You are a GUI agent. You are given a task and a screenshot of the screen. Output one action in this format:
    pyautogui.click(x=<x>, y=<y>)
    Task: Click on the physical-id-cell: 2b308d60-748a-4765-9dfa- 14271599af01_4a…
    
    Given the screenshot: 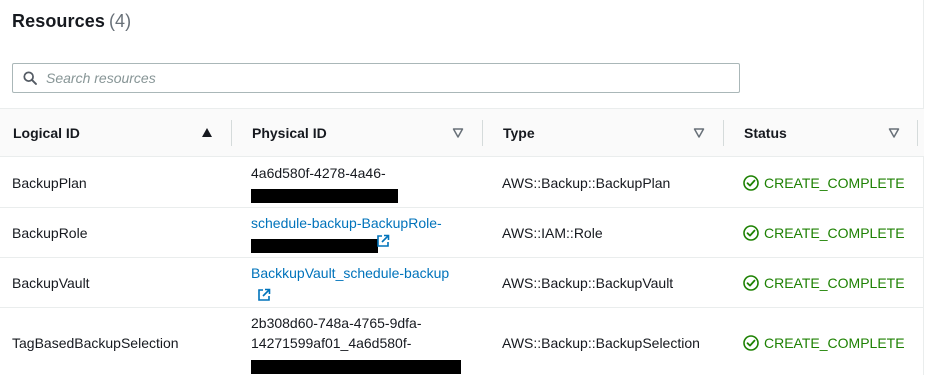 What is the action you would take?
    pyautogui.click(x=356, y=343)
    